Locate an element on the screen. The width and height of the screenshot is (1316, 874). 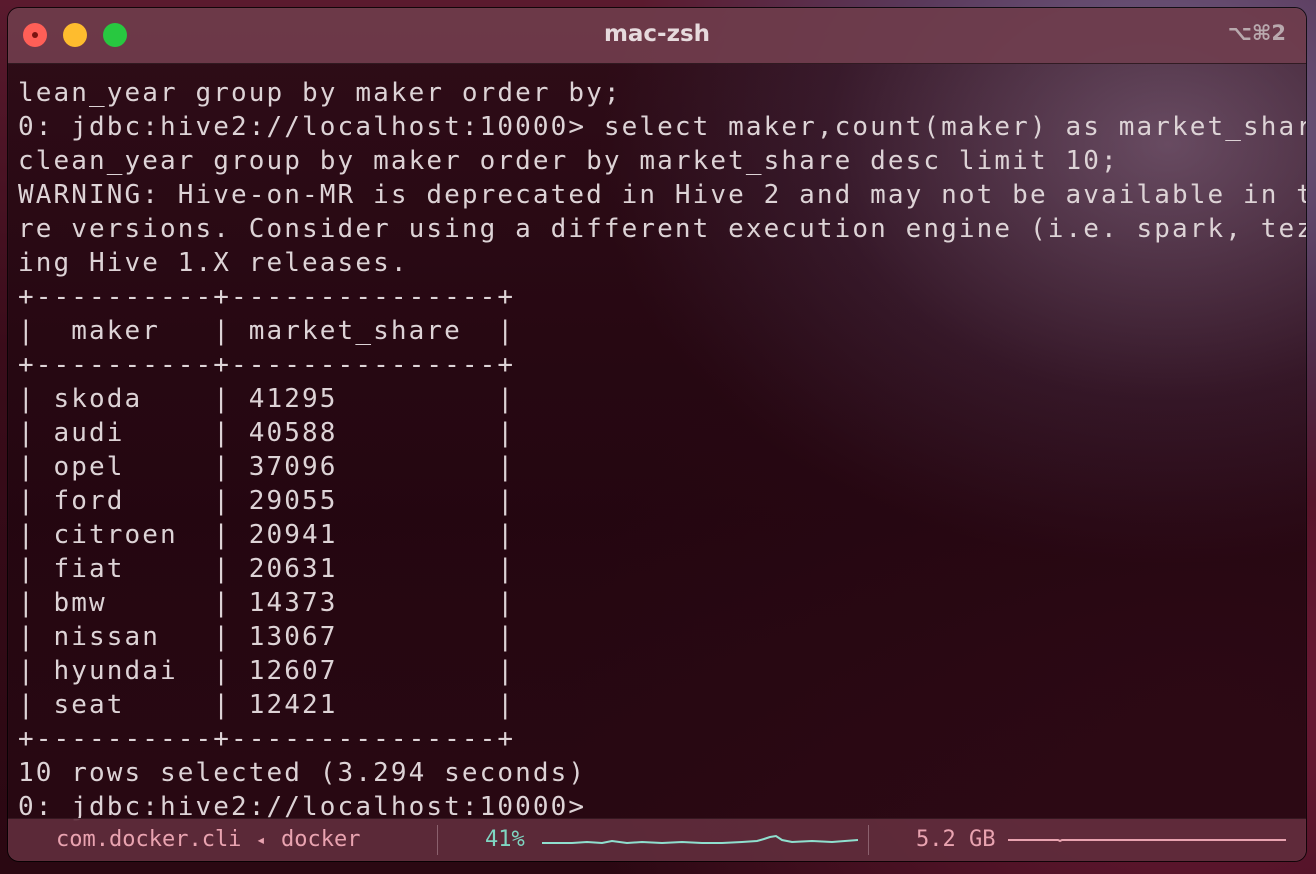
window-title: mac-zsh is located at coordinates (657, 34).